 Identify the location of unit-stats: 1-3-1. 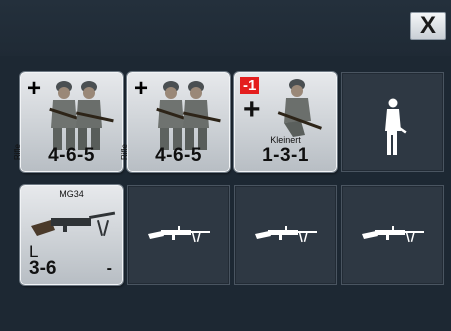
(285, 155).